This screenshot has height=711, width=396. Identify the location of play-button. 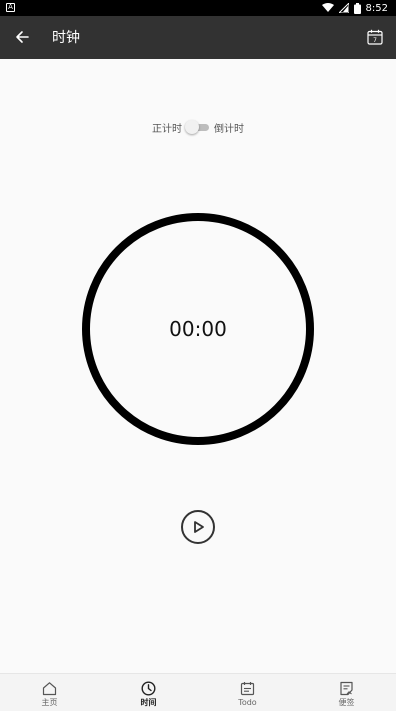
(198, 527).